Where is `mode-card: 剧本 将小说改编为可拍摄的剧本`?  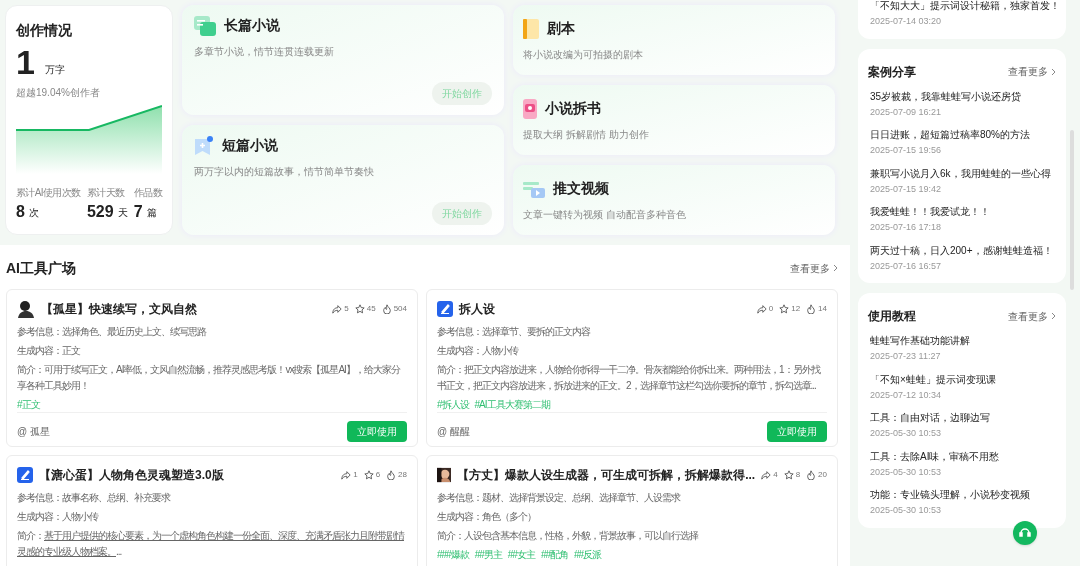 mode-card: 剧本 将小说改编为可拍摄的剧本 is located at coordinates (674, 40).